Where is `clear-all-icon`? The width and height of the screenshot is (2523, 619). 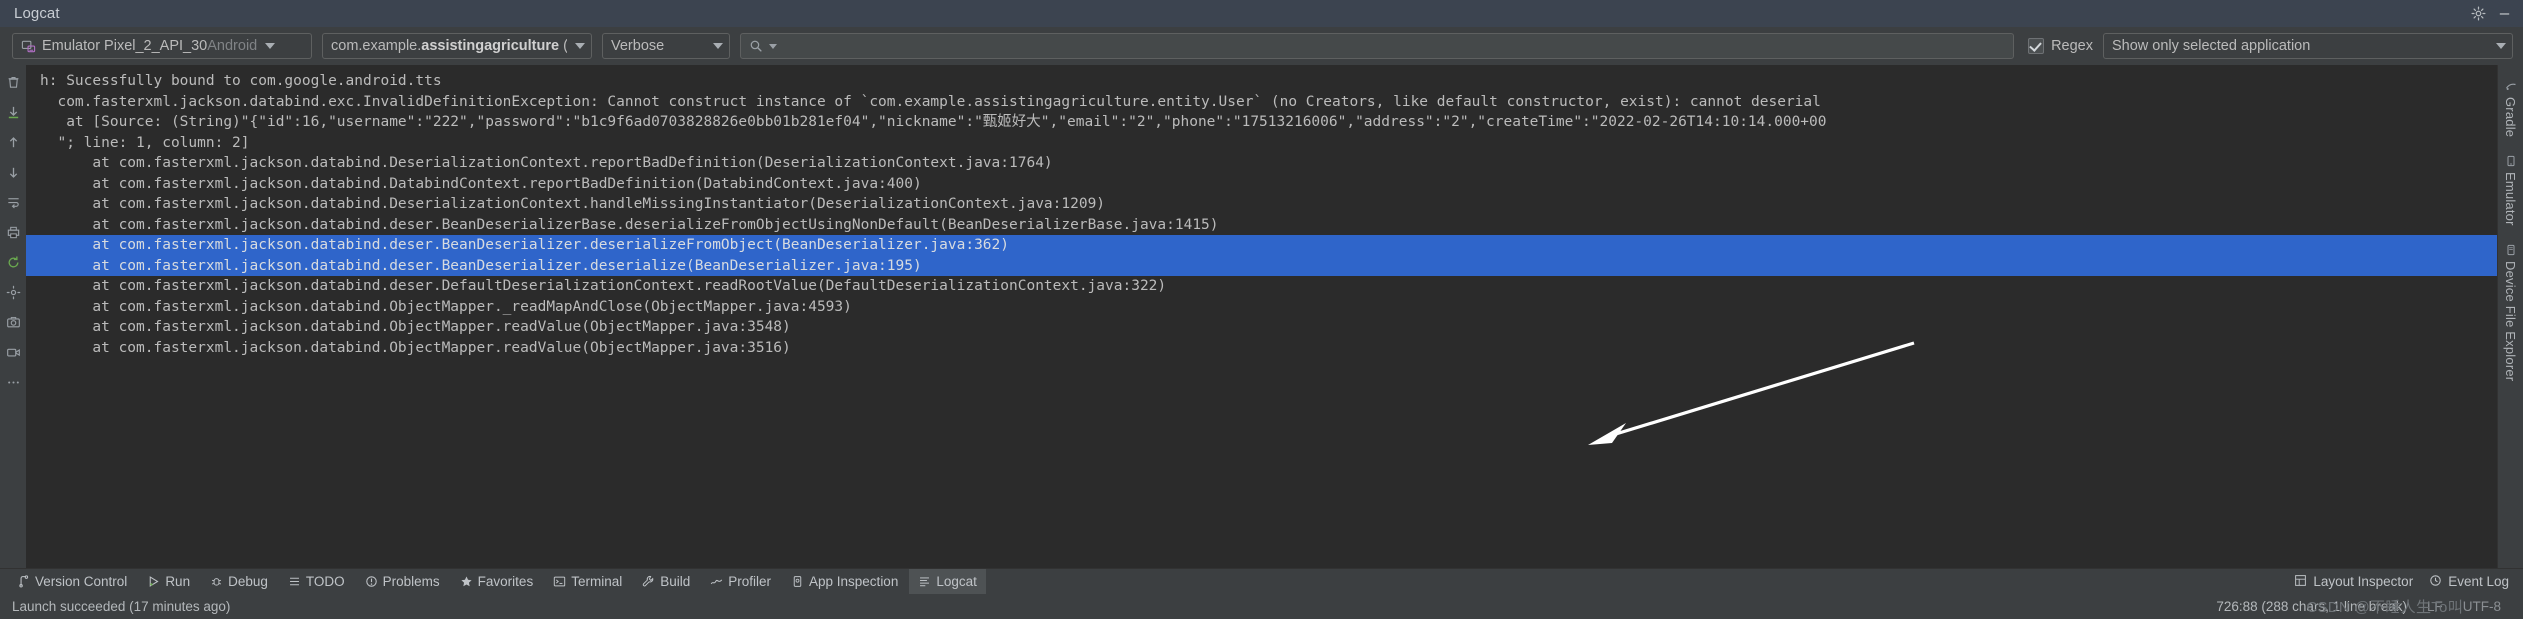
clear-all-icon is located at coordinates (13, 82).